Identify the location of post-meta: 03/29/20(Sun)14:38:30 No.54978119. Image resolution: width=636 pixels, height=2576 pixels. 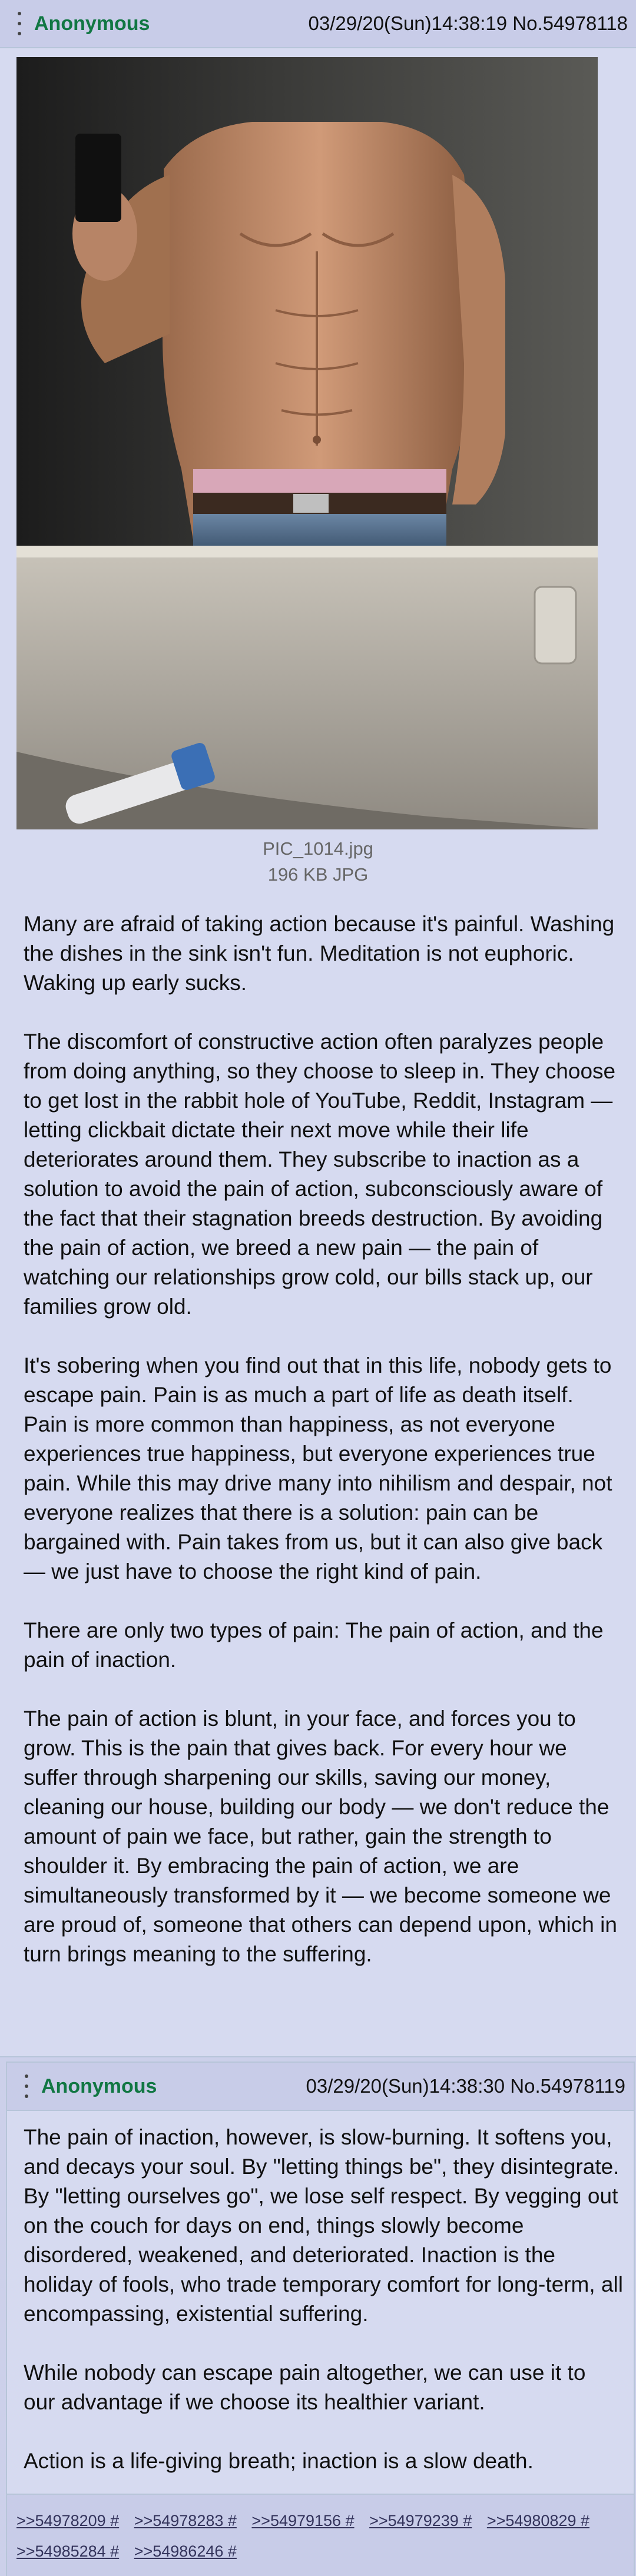
(466, 2086).